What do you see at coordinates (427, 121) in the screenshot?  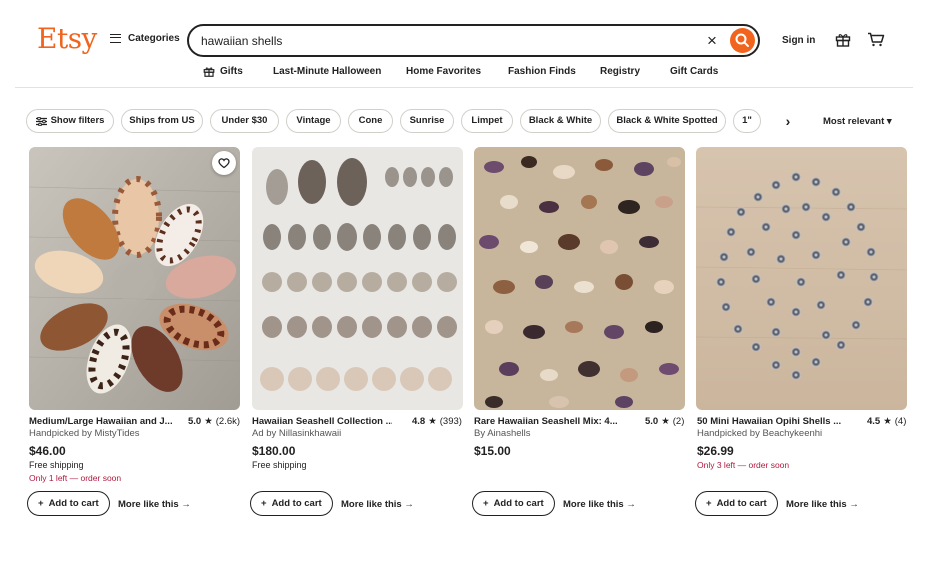 I see `filter-sunrise: Sunrise` at bounding box center [427, 121].